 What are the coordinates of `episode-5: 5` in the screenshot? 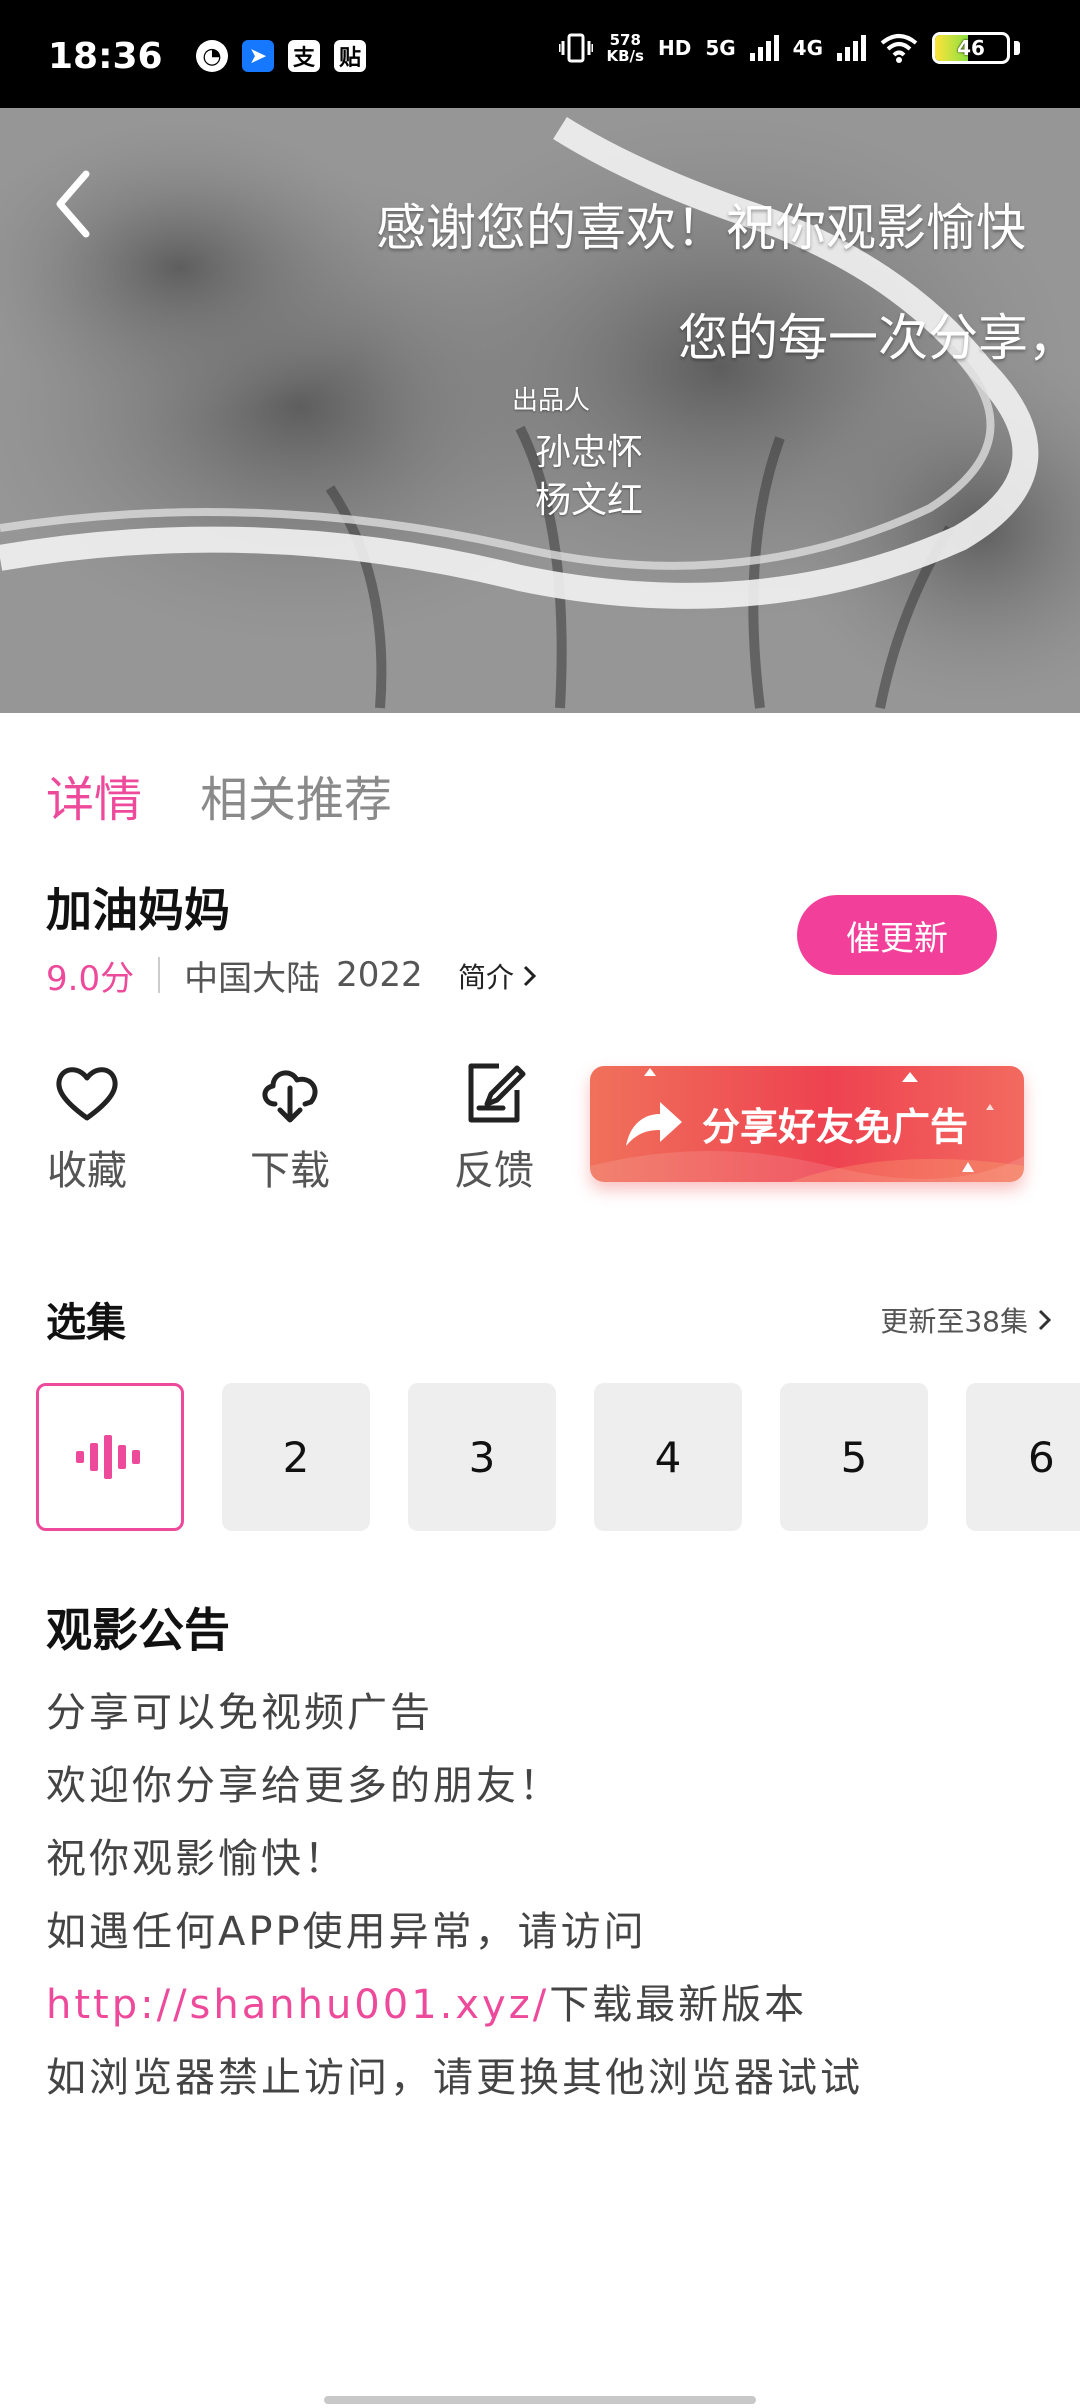 It's located at (854, 1457).